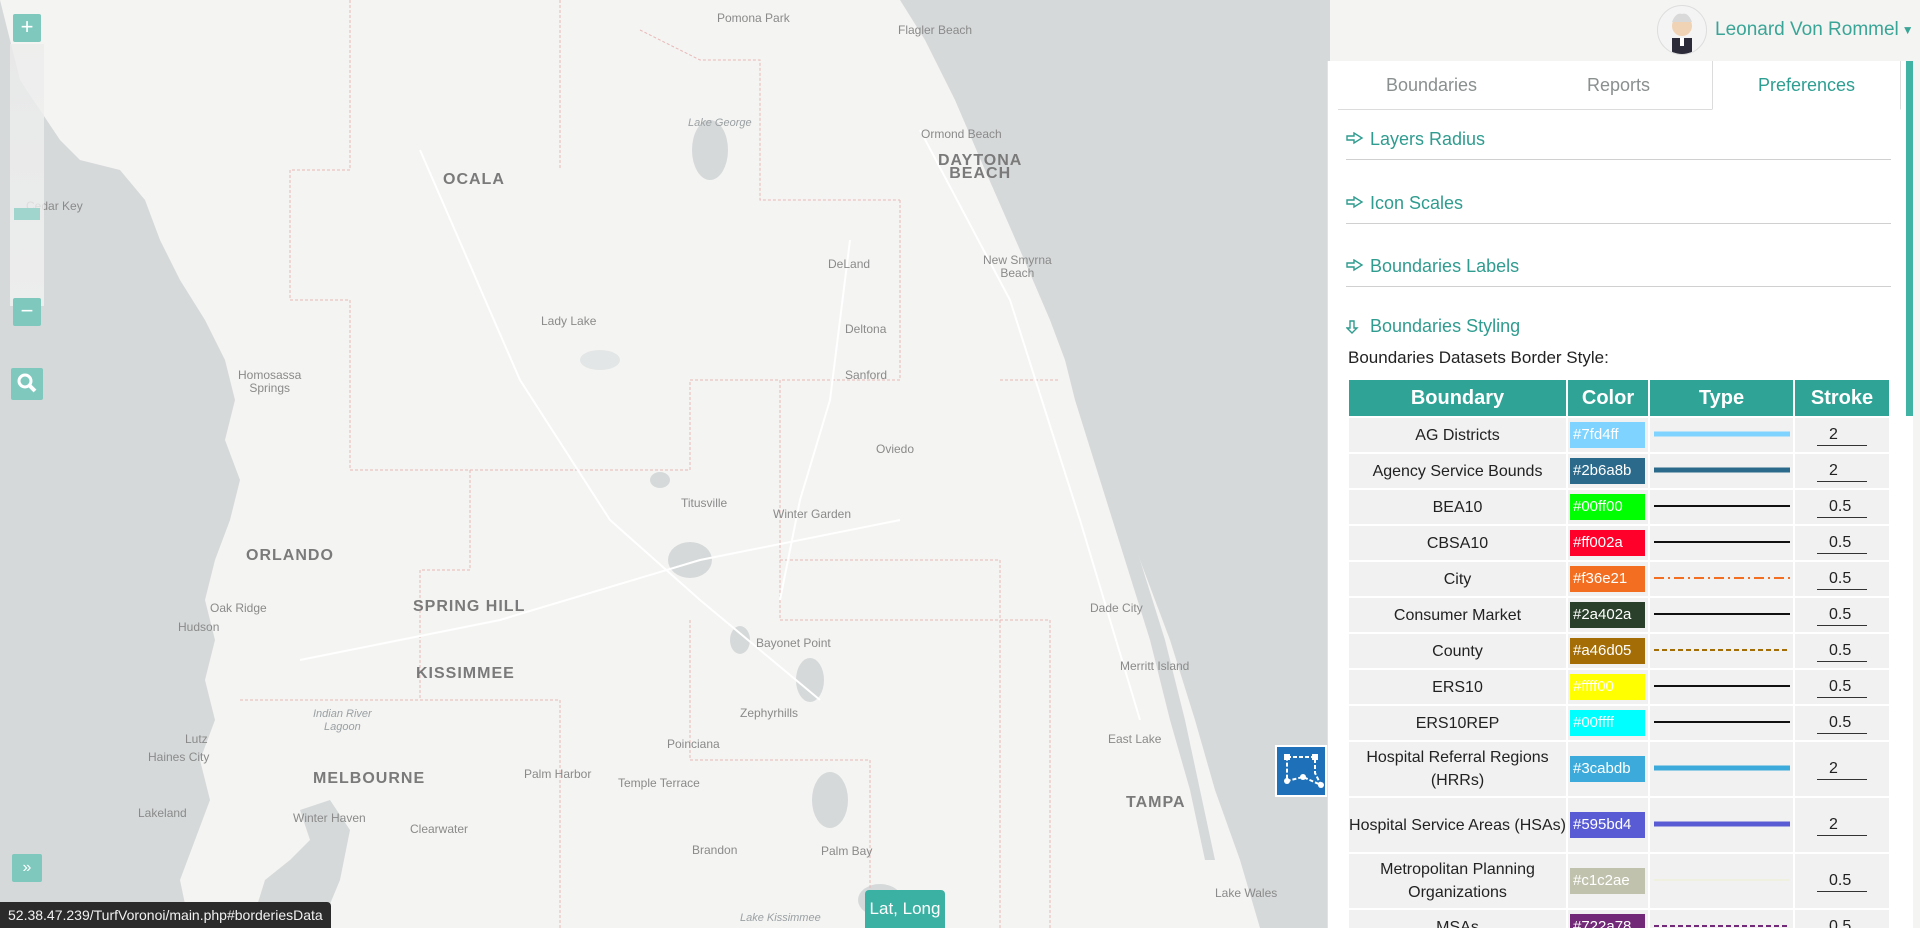 This screenshot has width=1920, height=928. Describe the element at coordinates (179, 757) in the screenshot. I see `map-place-label: Haines City` at that location.